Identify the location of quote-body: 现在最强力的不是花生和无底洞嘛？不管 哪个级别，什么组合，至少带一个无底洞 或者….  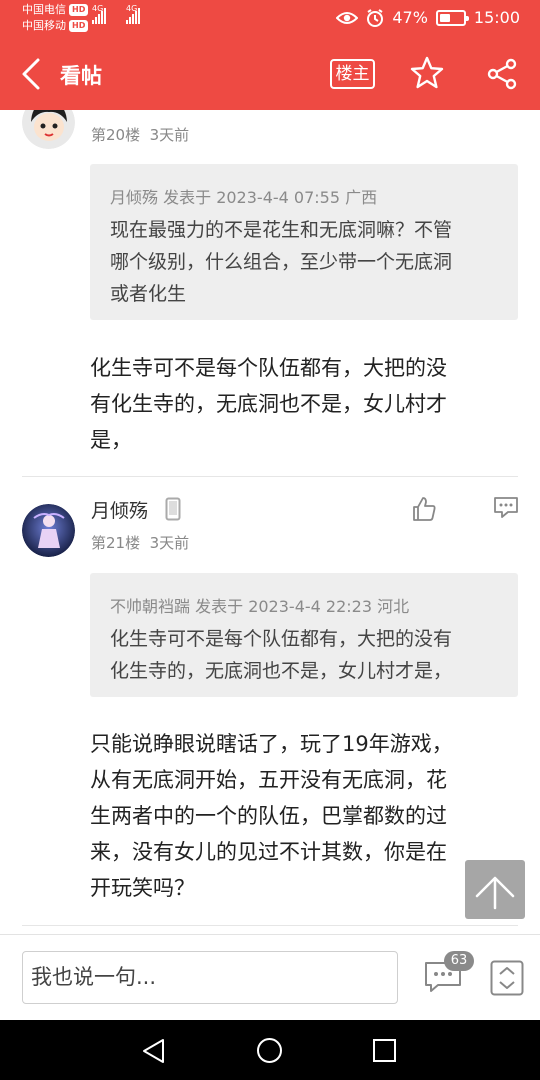
(281, 262).